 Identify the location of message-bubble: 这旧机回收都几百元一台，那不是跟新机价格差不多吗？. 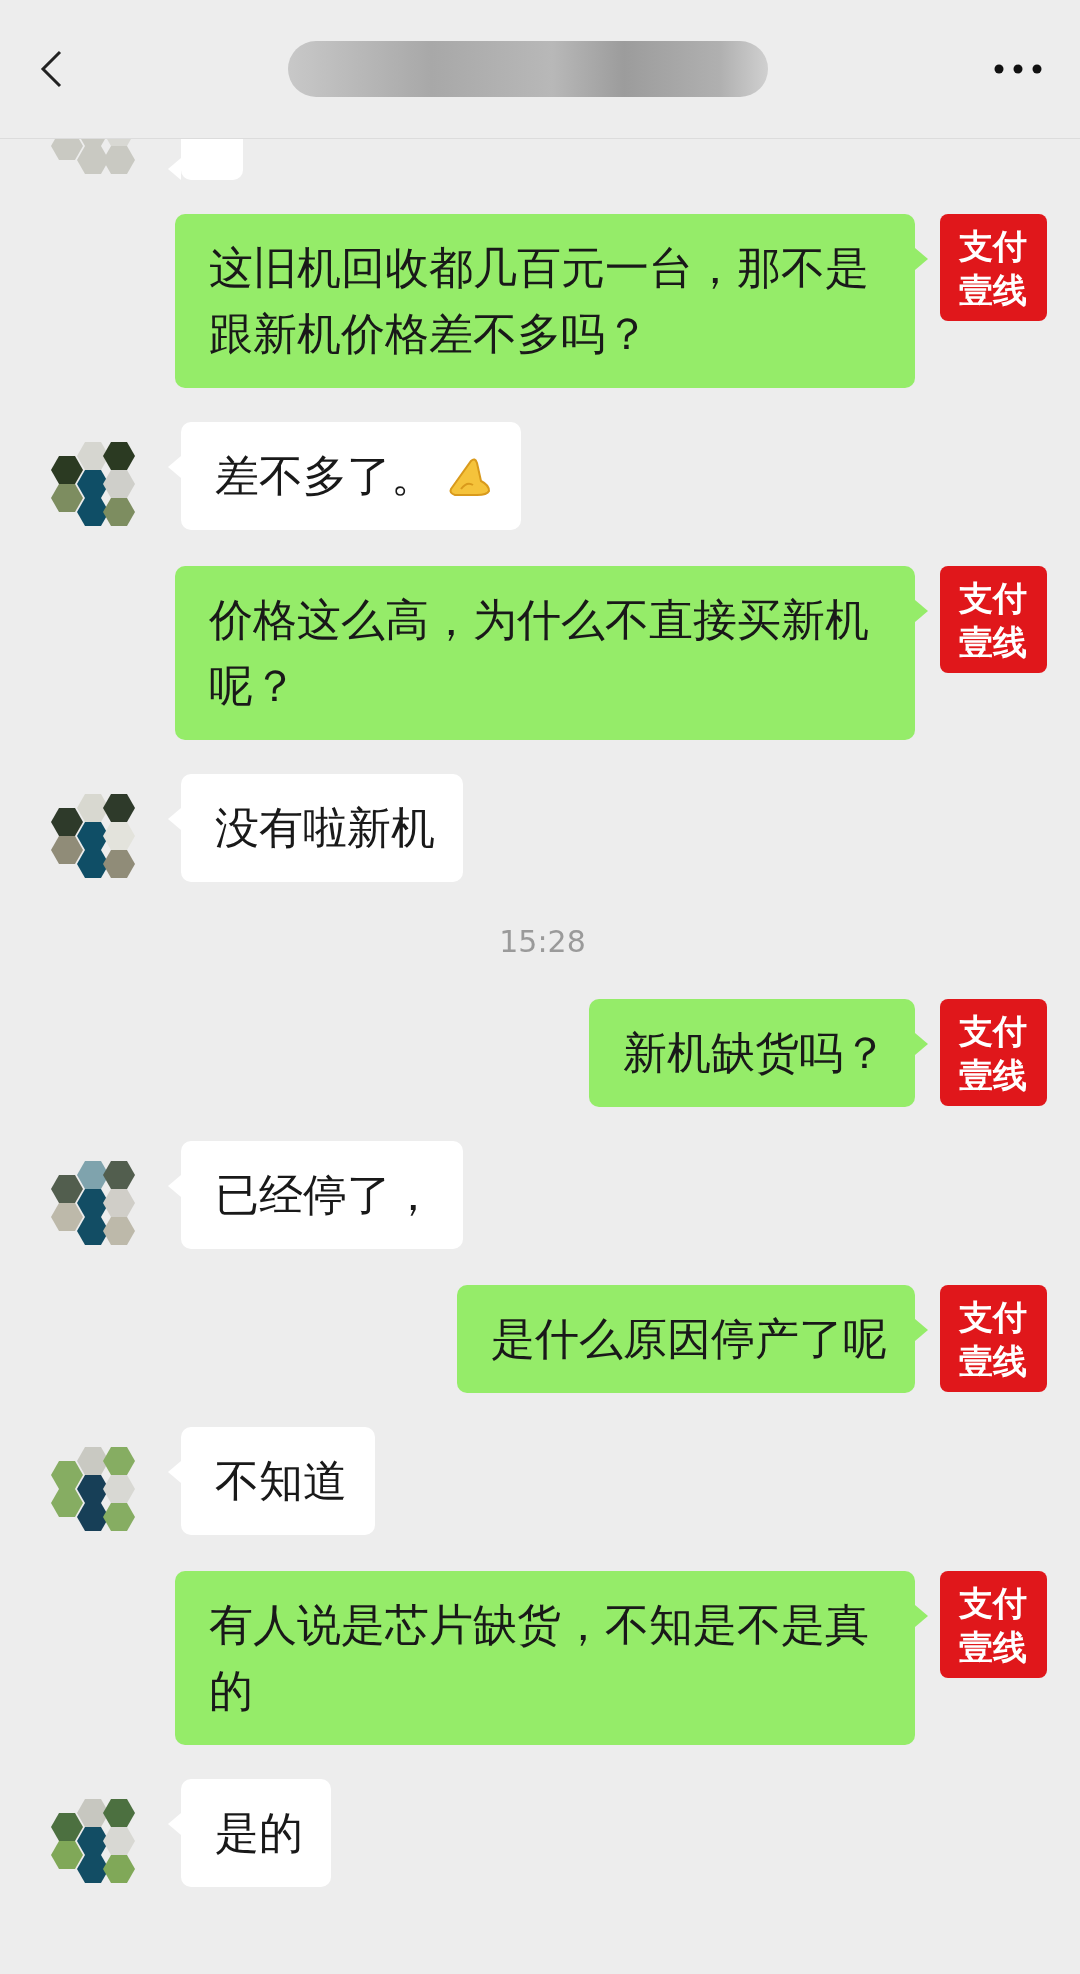
(545, 301).